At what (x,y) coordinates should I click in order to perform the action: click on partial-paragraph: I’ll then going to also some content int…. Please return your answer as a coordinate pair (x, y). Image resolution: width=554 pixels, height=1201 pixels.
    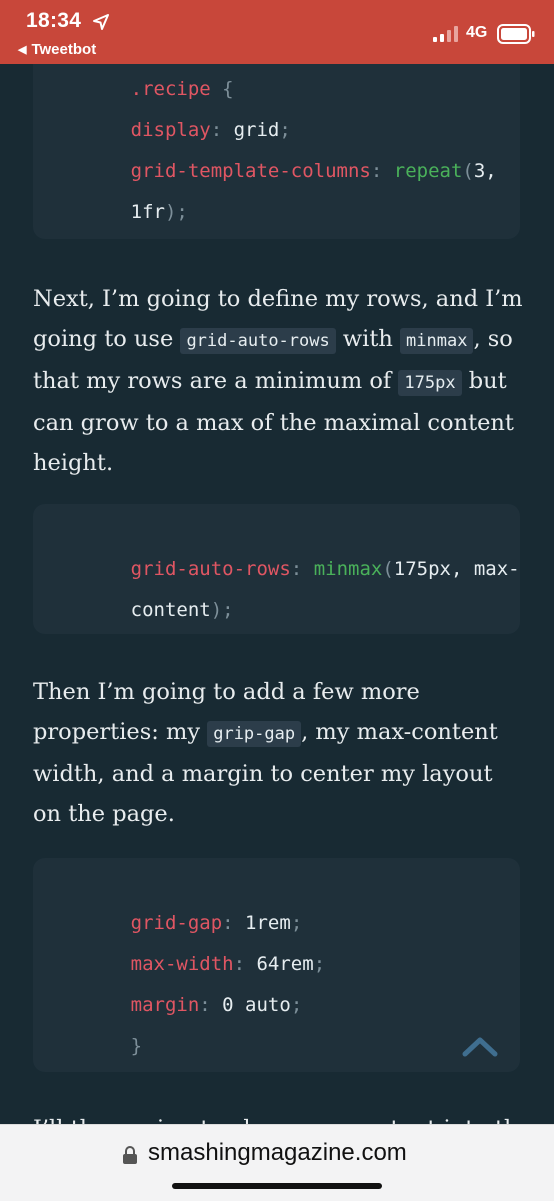
    Looking at the image, I should click on (282, 1120).